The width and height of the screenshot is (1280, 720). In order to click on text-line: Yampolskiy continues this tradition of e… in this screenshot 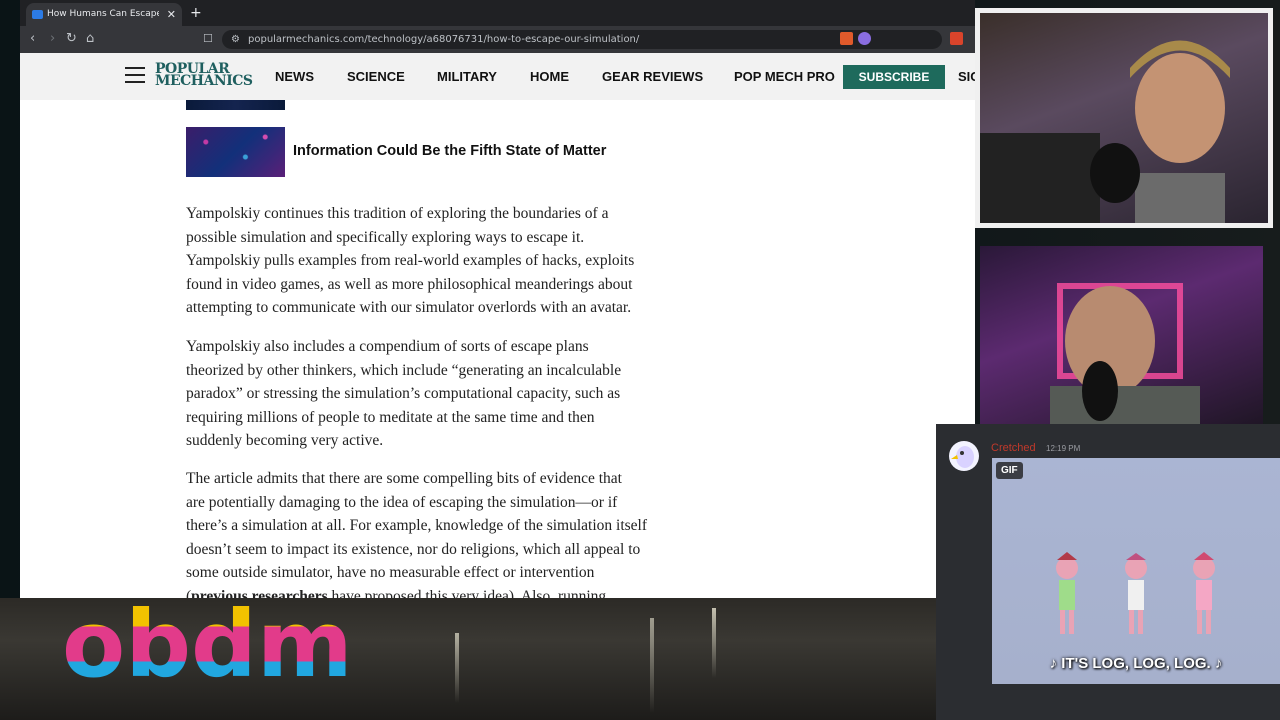, I will do `click(397, 213)`.